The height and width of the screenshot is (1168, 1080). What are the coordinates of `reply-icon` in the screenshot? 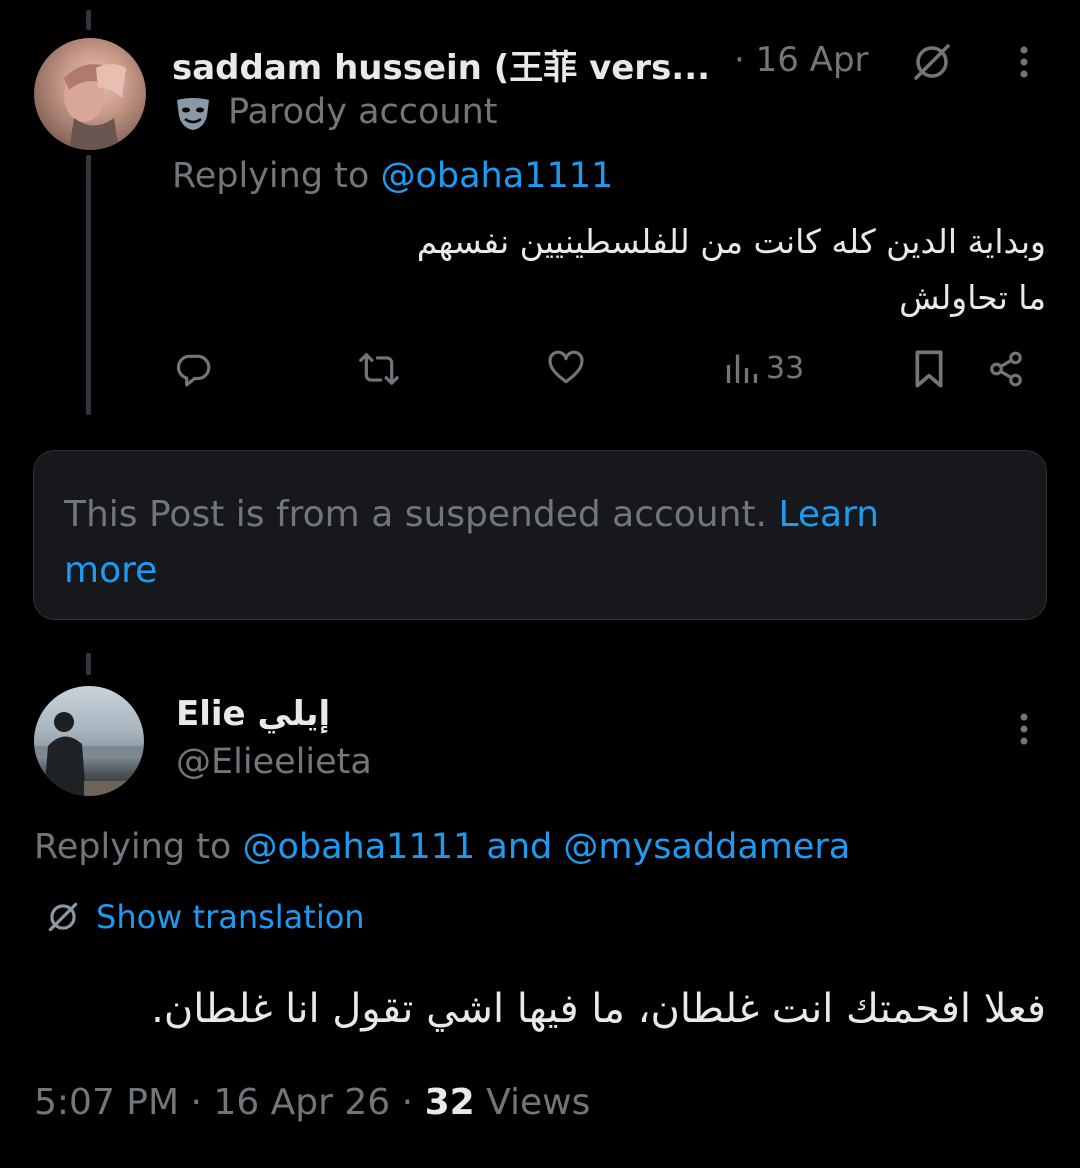 It's located at (193, 370).